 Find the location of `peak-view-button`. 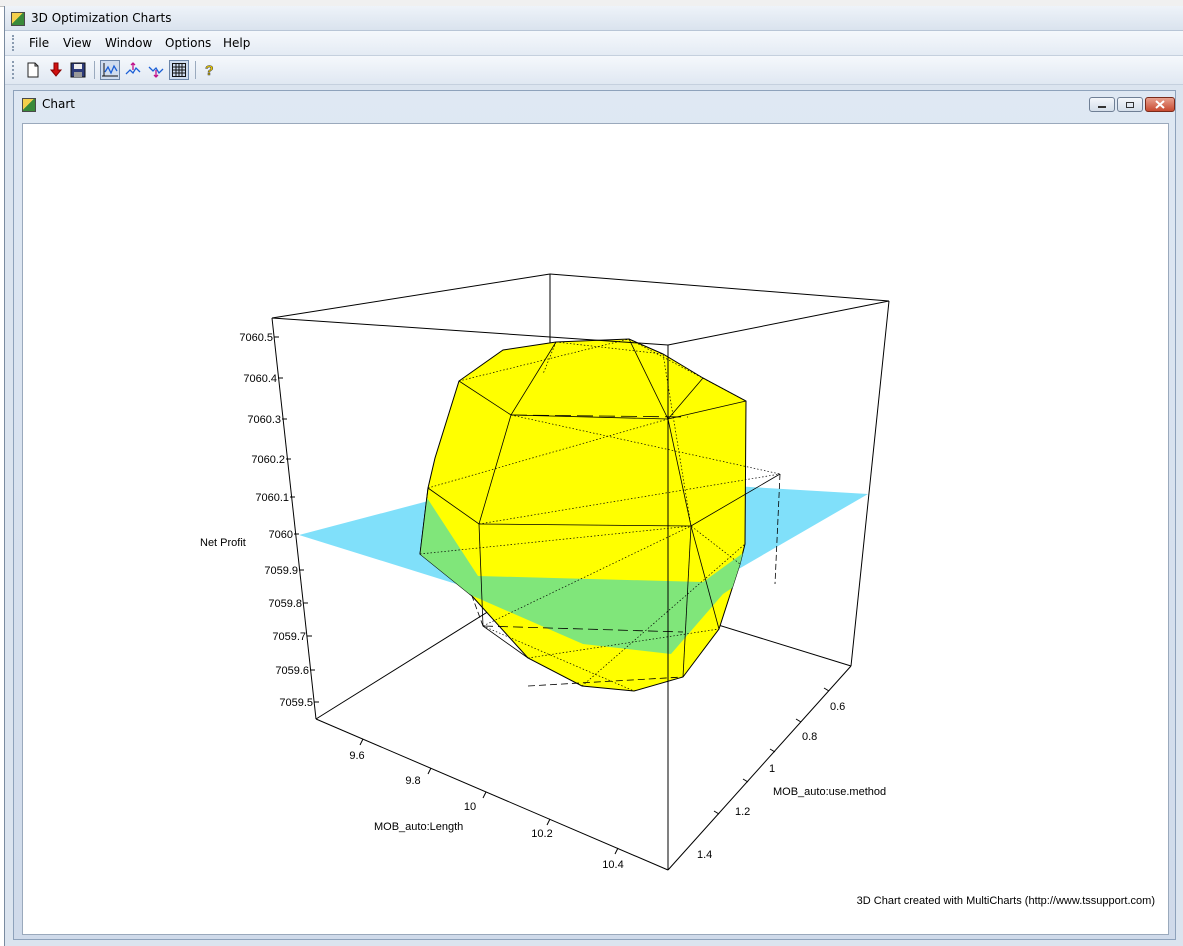

peak-view-button is located at coordinates (133, 70).